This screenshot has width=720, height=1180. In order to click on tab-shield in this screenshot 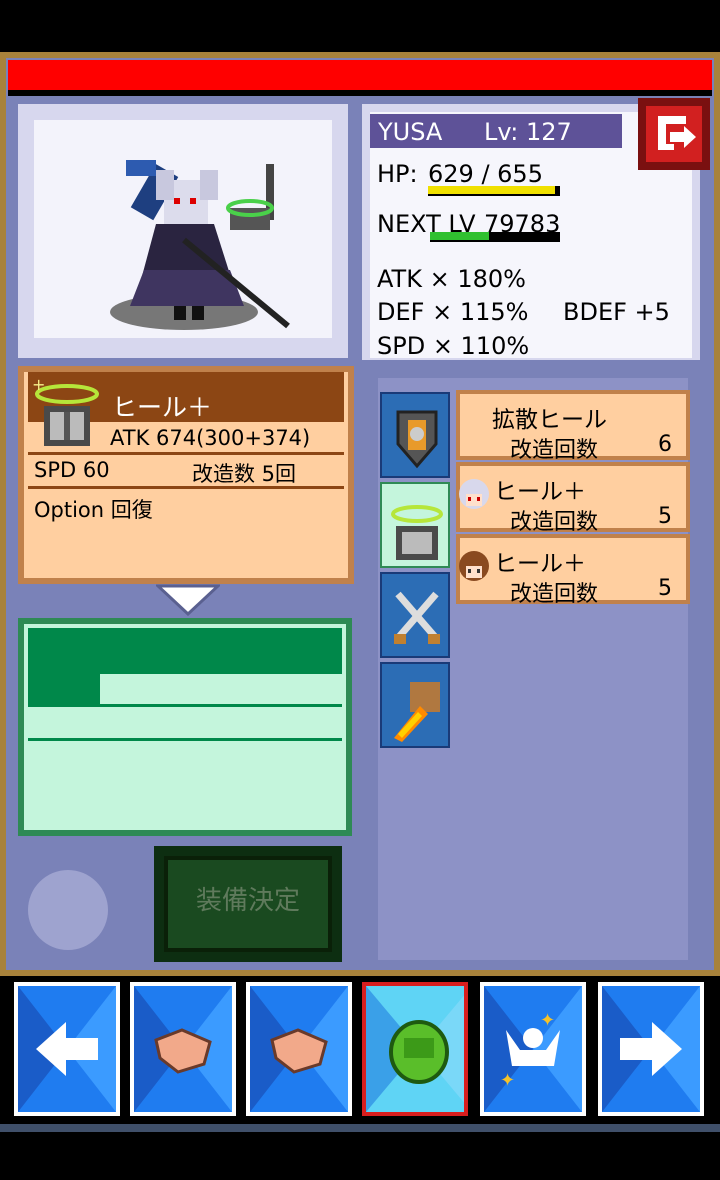, I will do `click(415, 435)`.